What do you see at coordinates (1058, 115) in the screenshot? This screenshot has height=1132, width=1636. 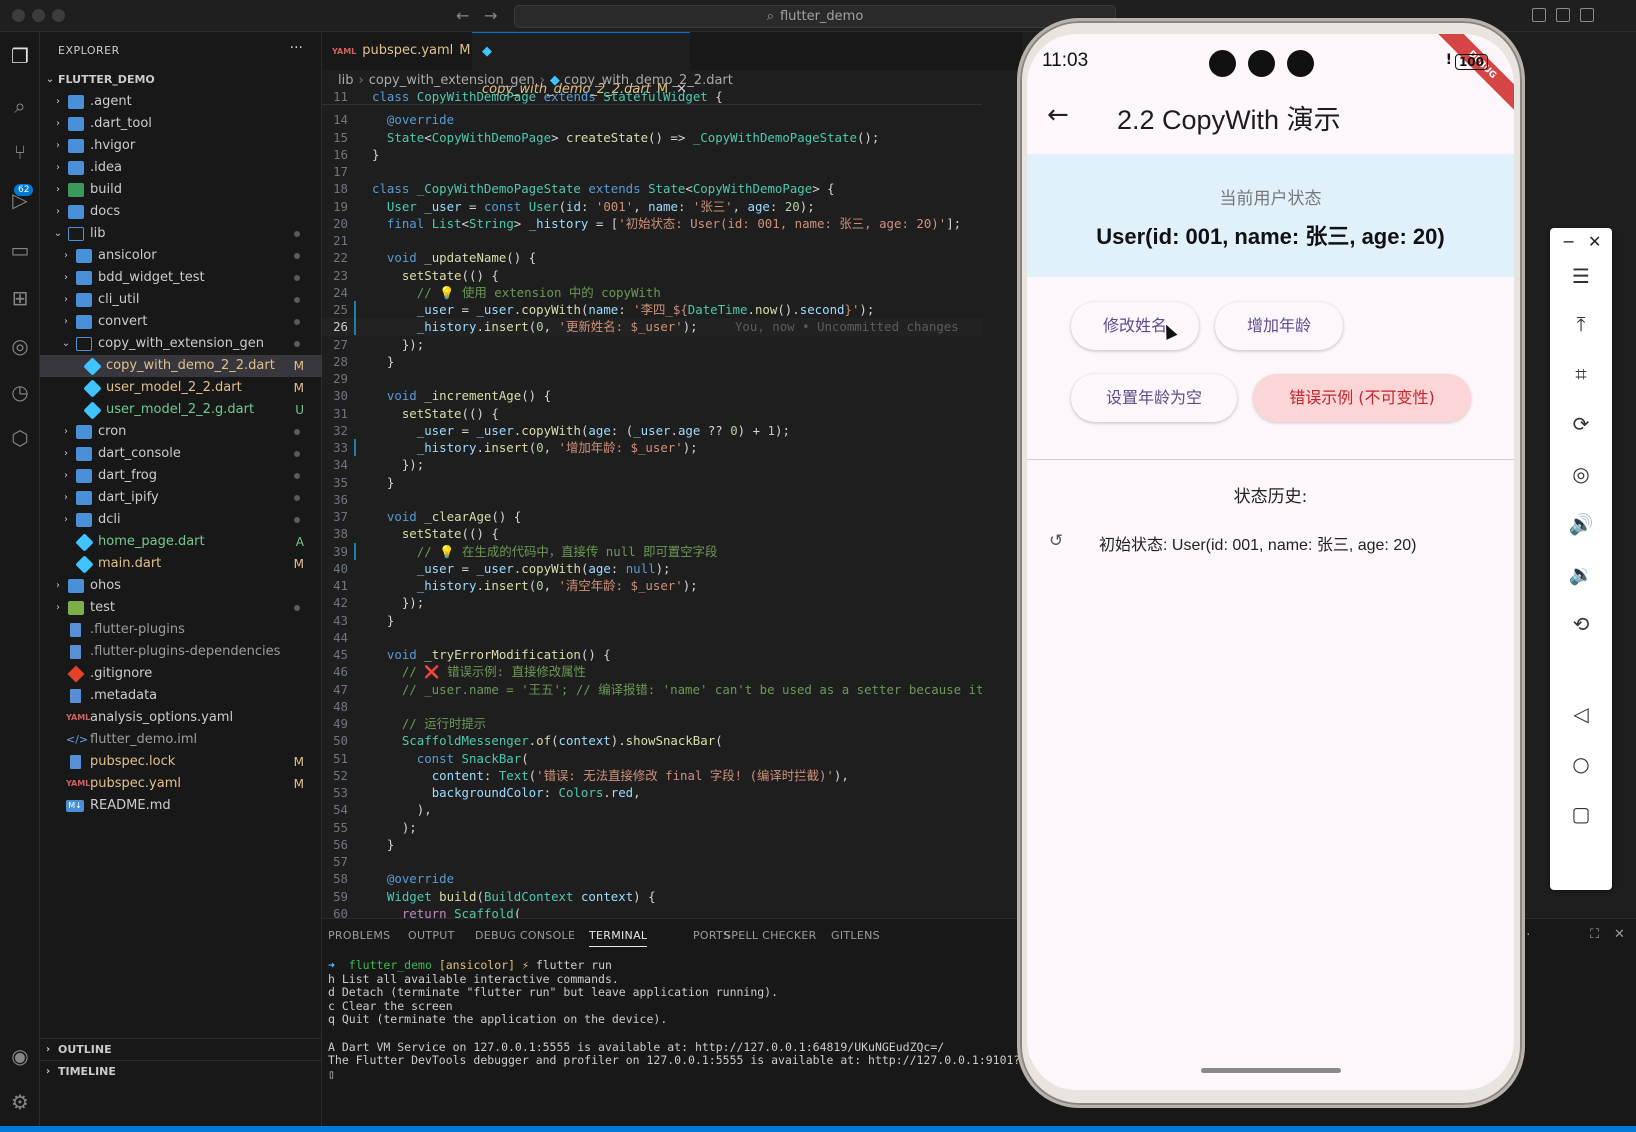 I see `back-arrow-icon: ←` at bounding box center [1058, 115].